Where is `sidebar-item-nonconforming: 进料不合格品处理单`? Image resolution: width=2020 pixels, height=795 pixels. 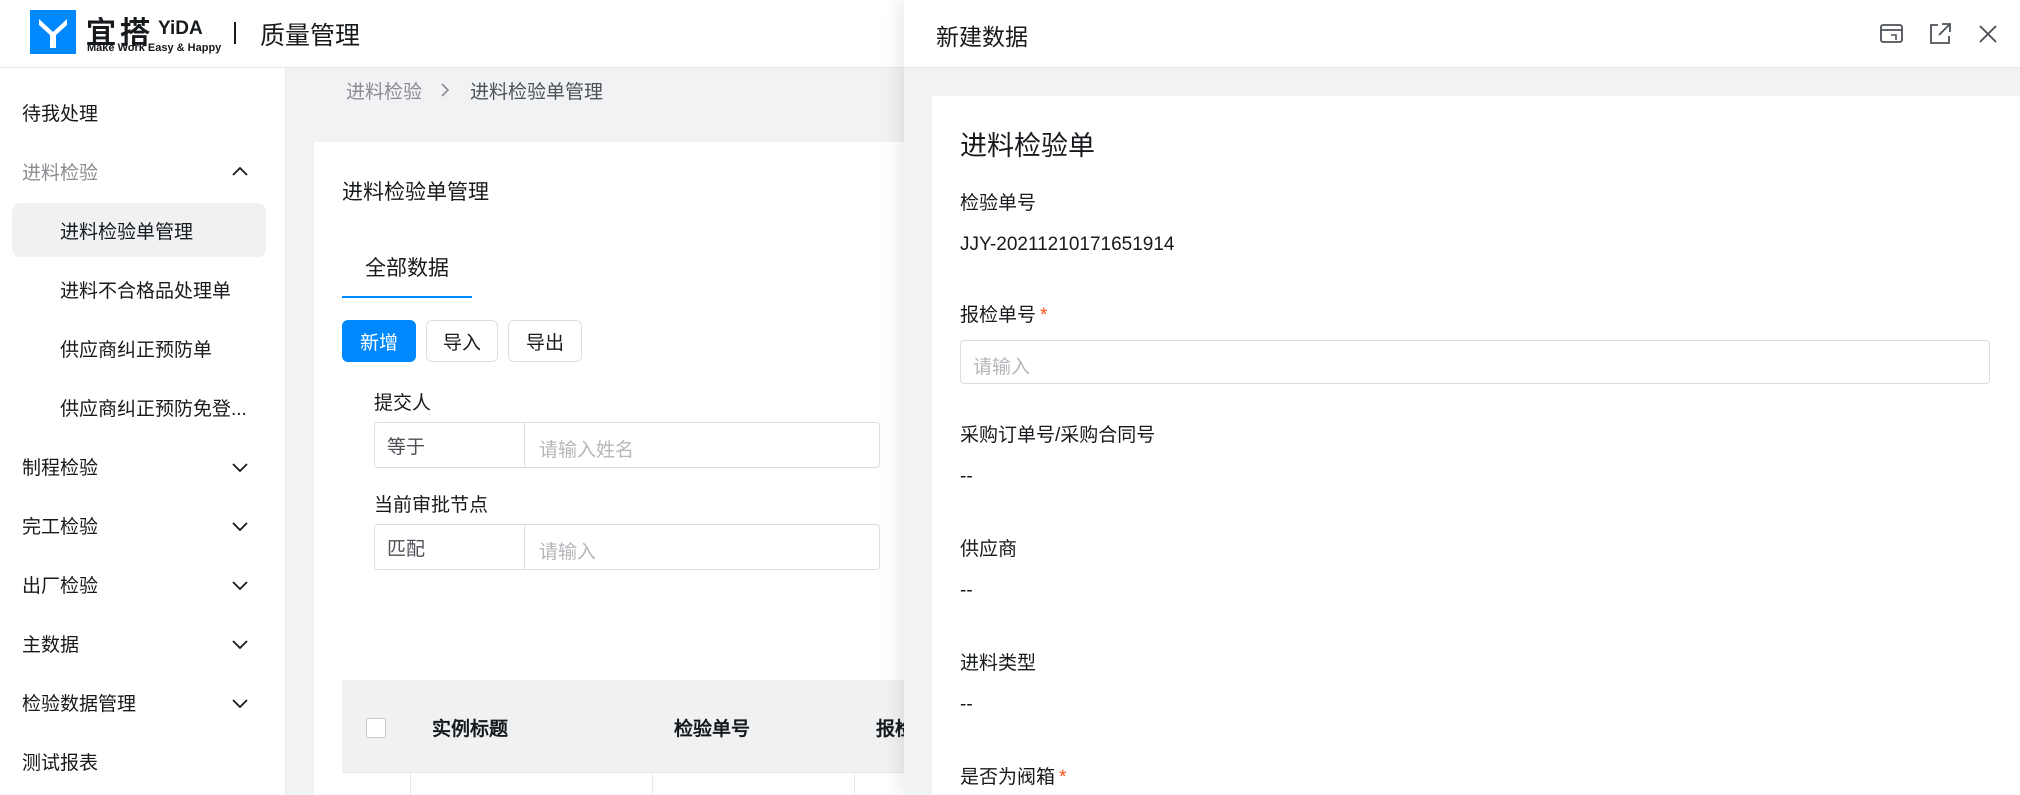 sidebar-item-nonconforming: 进料不合格品处理单 is located at coordinates (143, 289).